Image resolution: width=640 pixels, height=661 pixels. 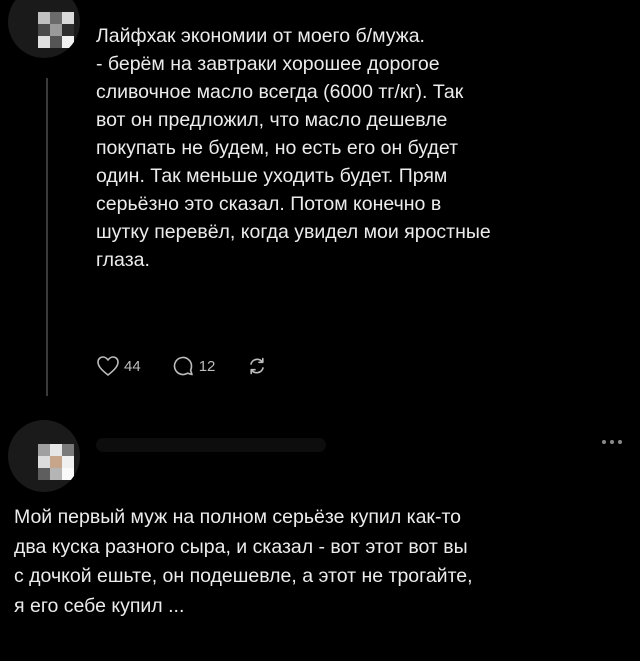 What do you see at coordinates (183, 366) in the screenshot?
I see `comment-icon` at bounding box center [183, 366].